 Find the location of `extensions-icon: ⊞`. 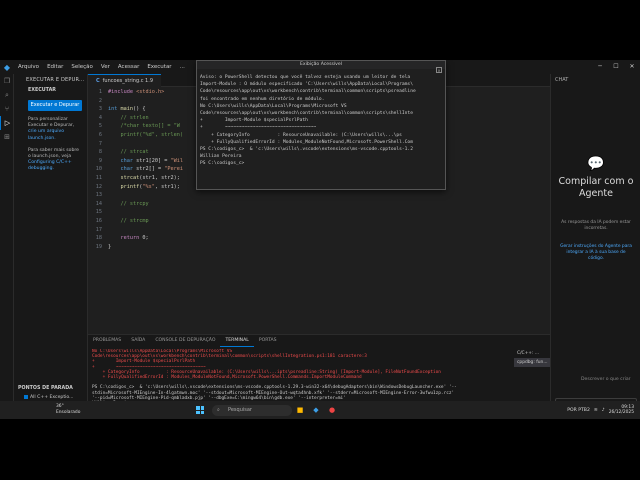

extensions-icon: ⊞ is located at coordinates (7, 137).